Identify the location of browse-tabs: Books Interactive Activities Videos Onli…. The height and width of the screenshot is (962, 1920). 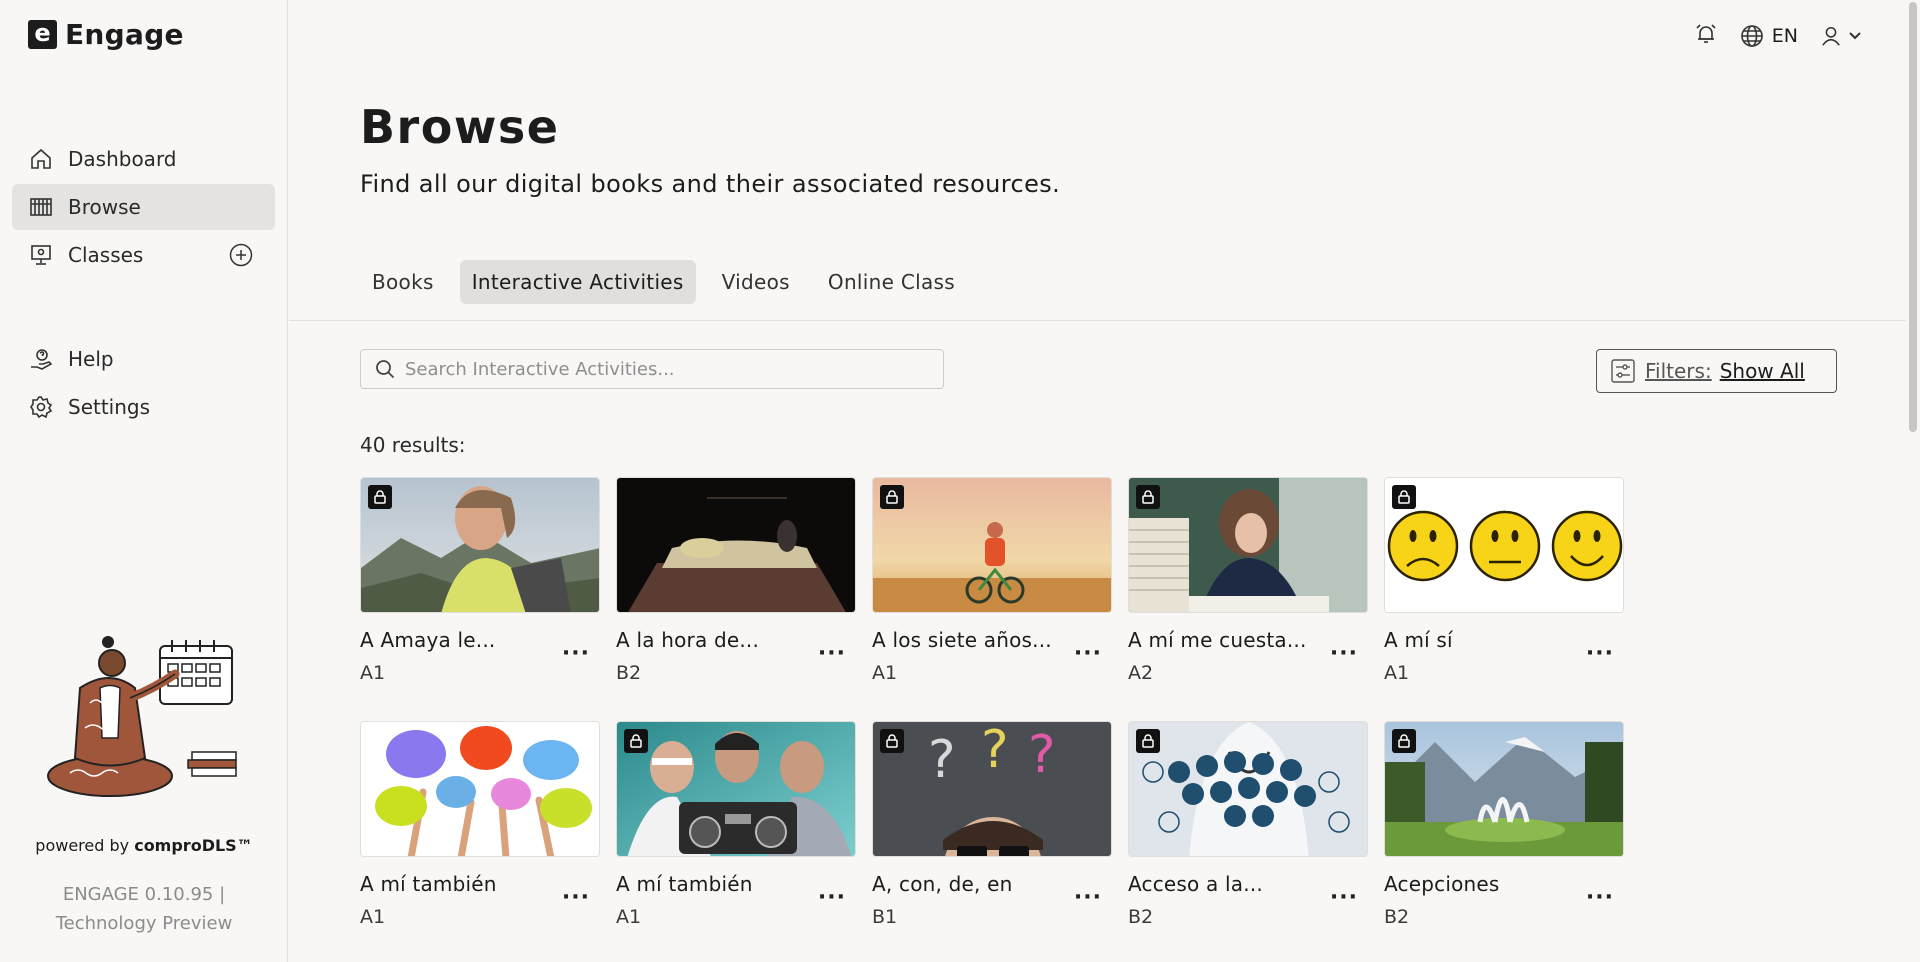
(663, 282).